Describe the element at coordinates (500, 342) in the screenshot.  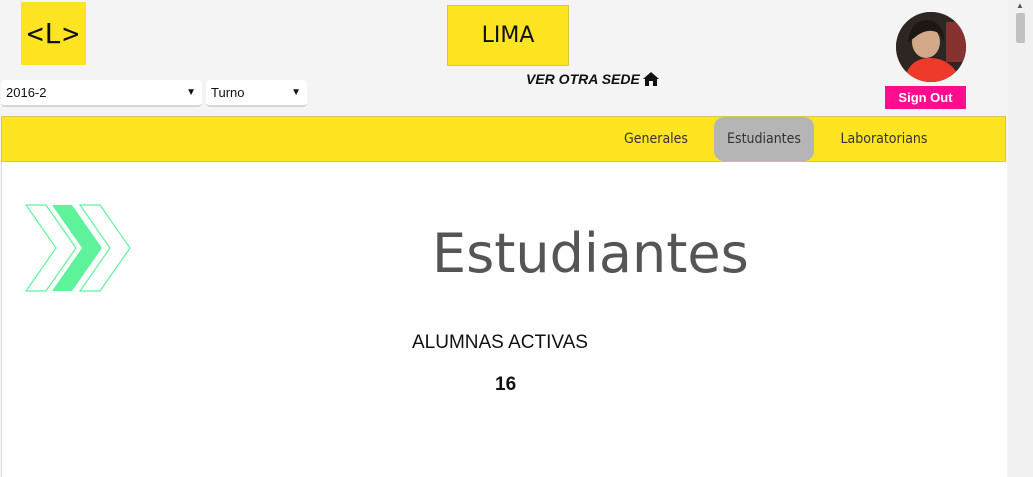
I see `alumnas-activas-label: ALUMNAS ACTIVAS` at that location.